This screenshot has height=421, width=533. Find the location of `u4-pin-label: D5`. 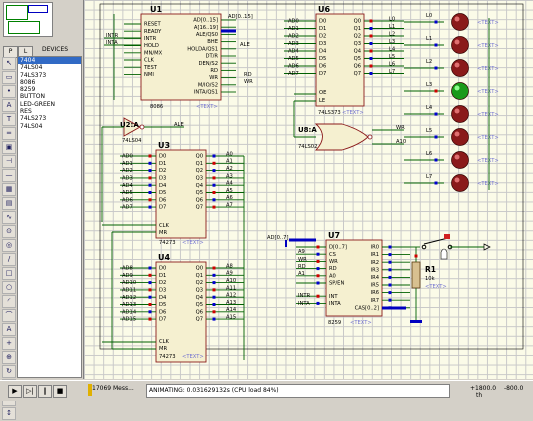

u4-pin-label: D5 is located at coordinates (162, 305).